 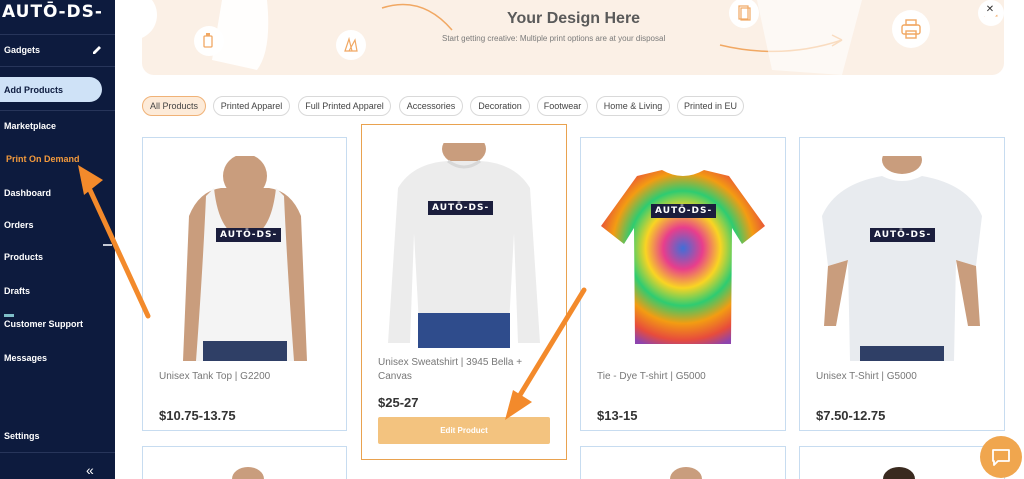 I want to click on filter-home-living: Home & Living, so click(x=633, y=106).